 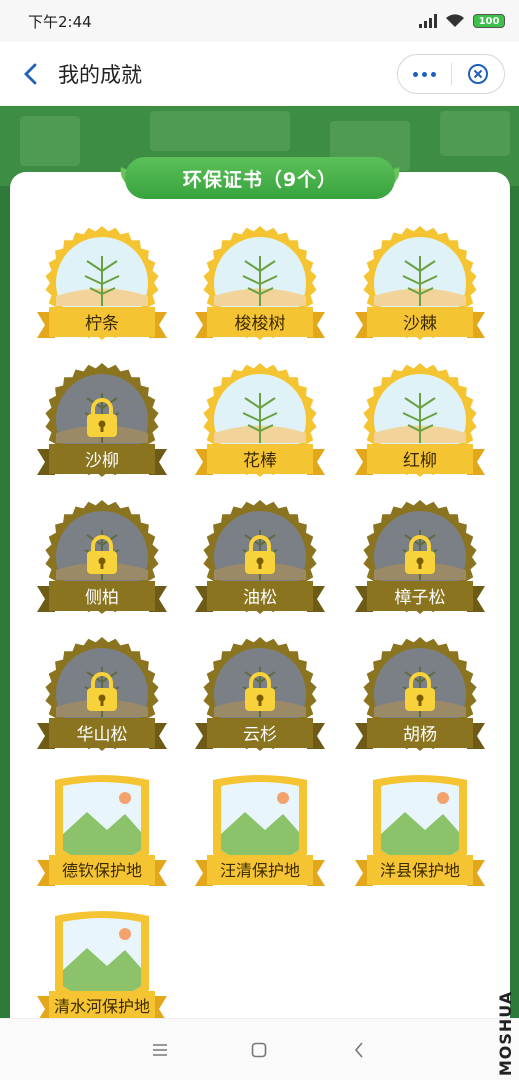 I want to click on wifi-icon, so click(x=455, y=21).